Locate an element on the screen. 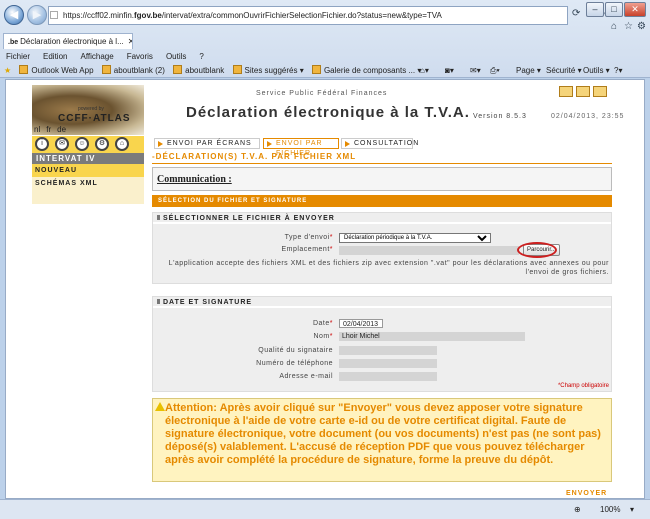 The height and width of the screenshot is (519, 650). nav-item-schemas-xml: SCHÉMAS XML is located at coordinates (88, 183).